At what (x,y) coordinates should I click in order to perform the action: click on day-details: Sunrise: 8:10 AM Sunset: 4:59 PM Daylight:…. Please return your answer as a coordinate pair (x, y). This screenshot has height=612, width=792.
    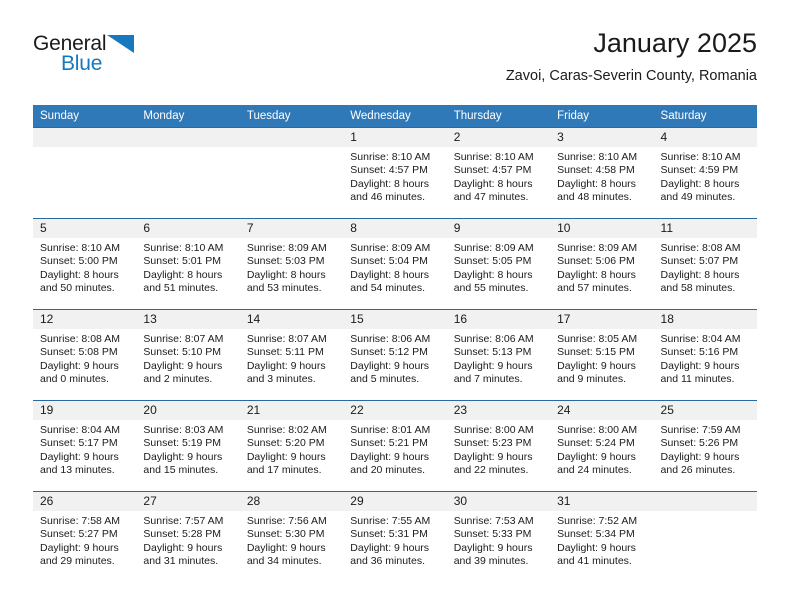
    Looking at the image, I should click on (705, 176).